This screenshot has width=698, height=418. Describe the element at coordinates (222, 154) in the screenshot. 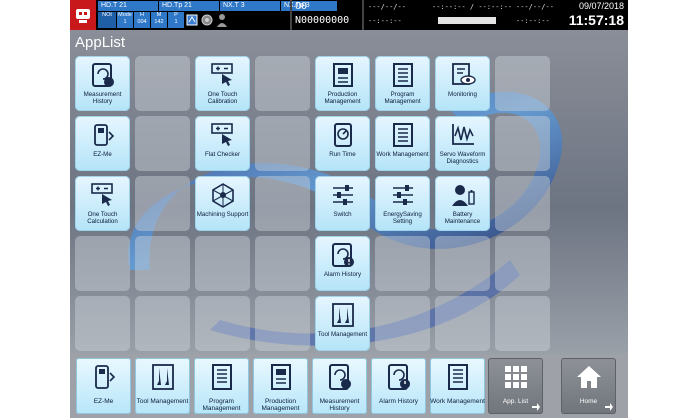

I see `app-label: Flat Checker` at that location.